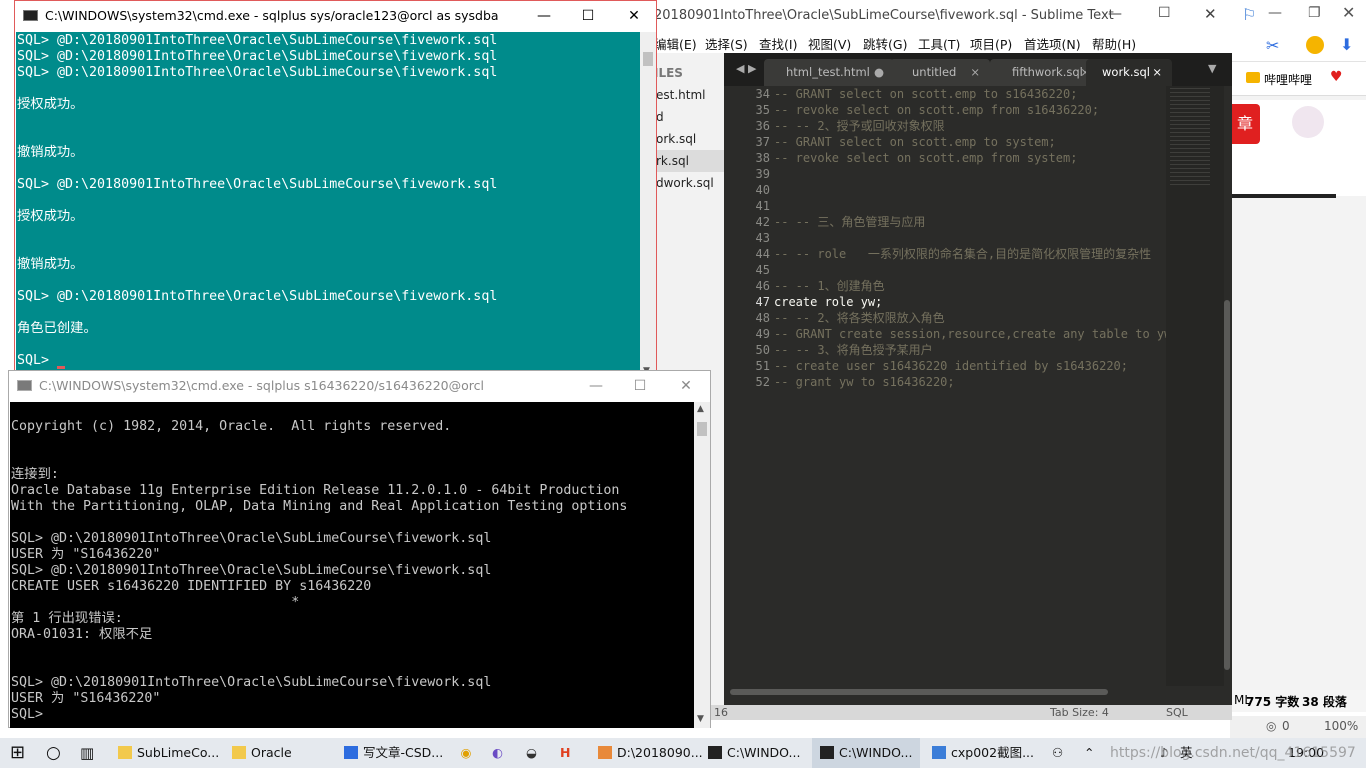  Describe the element at coordinates (700, 409) in the screenshot. I see `scroll-up-icon: ▲` at that location.